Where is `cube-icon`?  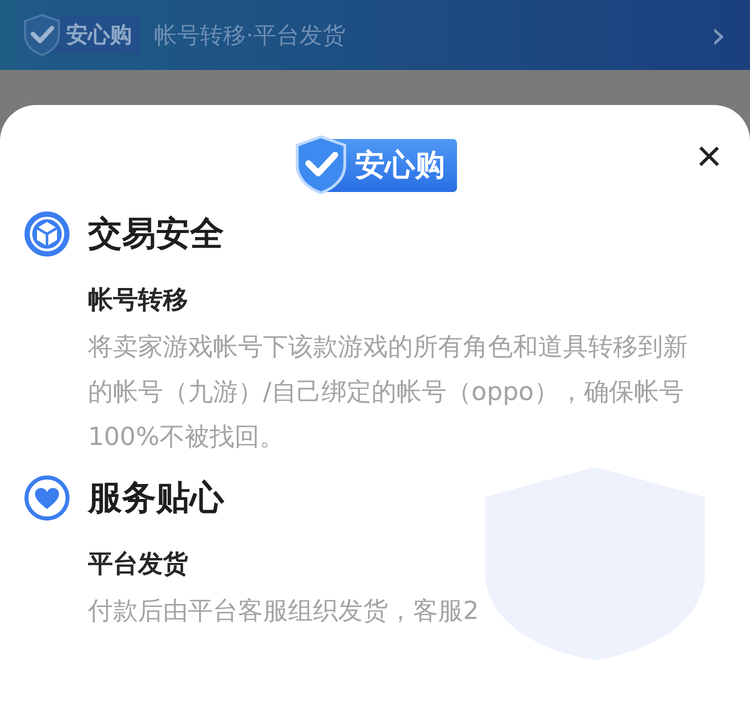
cube-icon is located at coordinates (47, 234).